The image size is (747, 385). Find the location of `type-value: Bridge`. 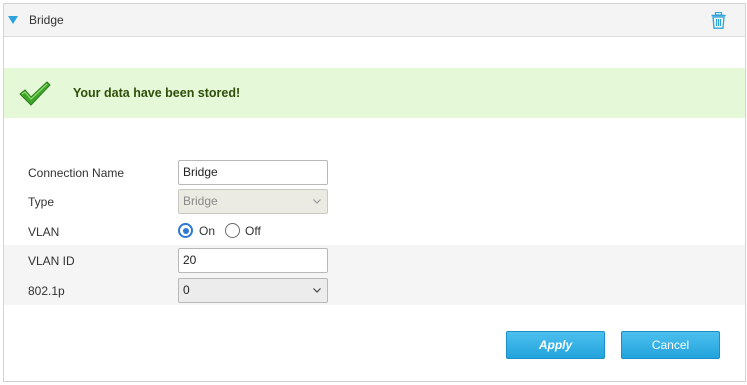

type-value: Bridge is located at coordinates (200, 201).